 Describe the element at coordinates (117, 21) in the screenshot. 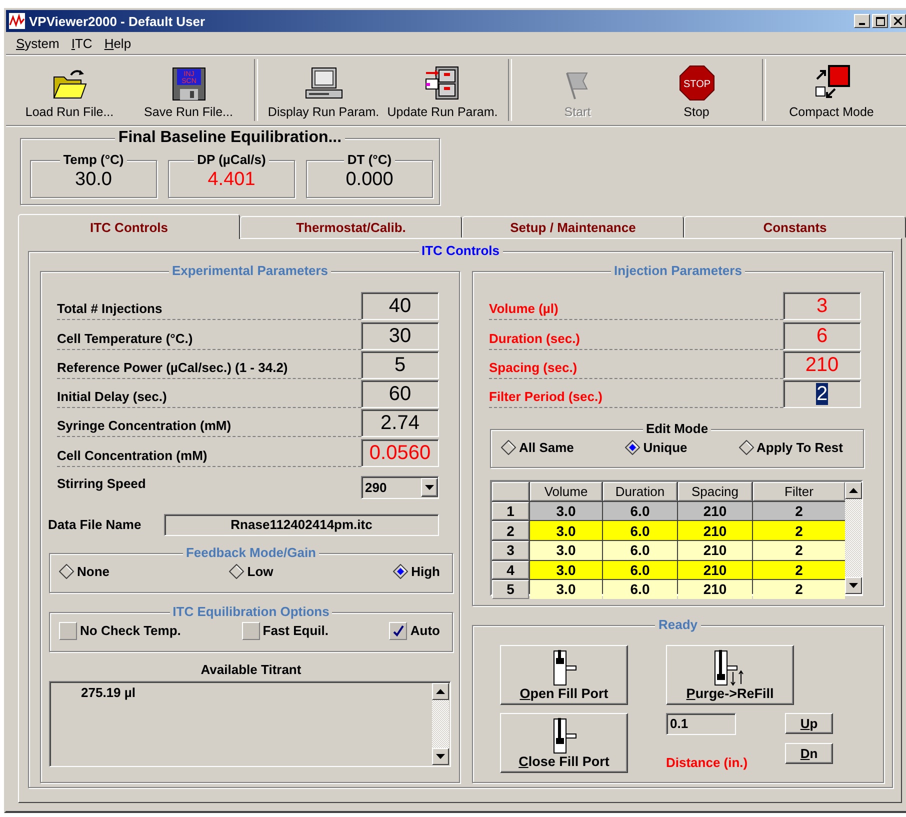

I see `window-title: VPViewer2000 - Default User` at that location.